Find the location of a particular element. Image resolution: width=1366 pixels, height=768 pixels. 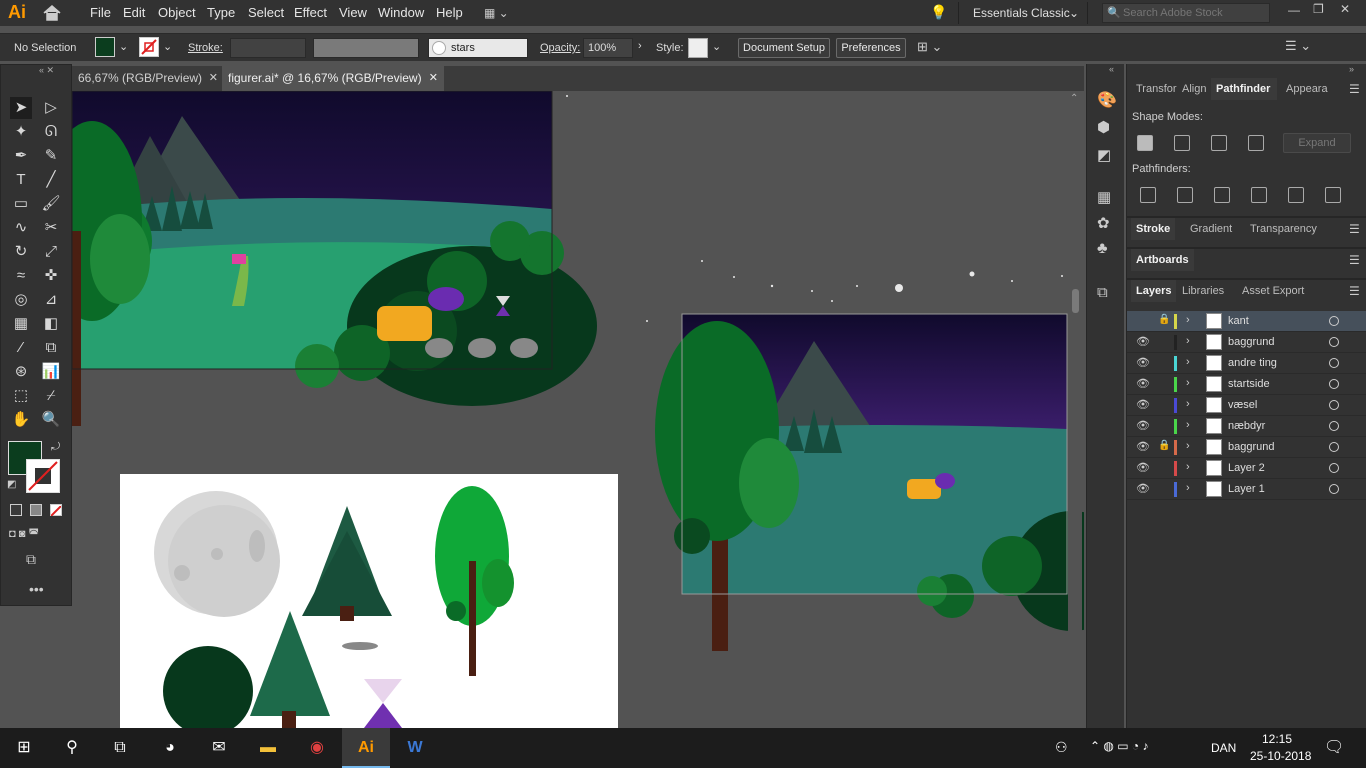

word-icon: W is located at coordinates (415, 748).